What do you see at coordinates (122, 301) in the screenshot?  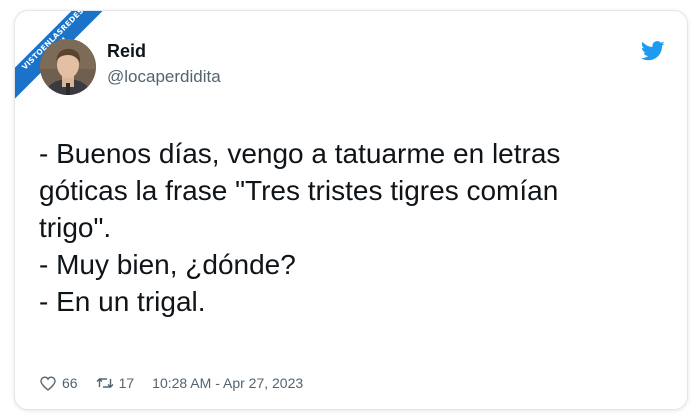 I see `tweet-line: - En un trigal.` at bounding box center [122, 301].